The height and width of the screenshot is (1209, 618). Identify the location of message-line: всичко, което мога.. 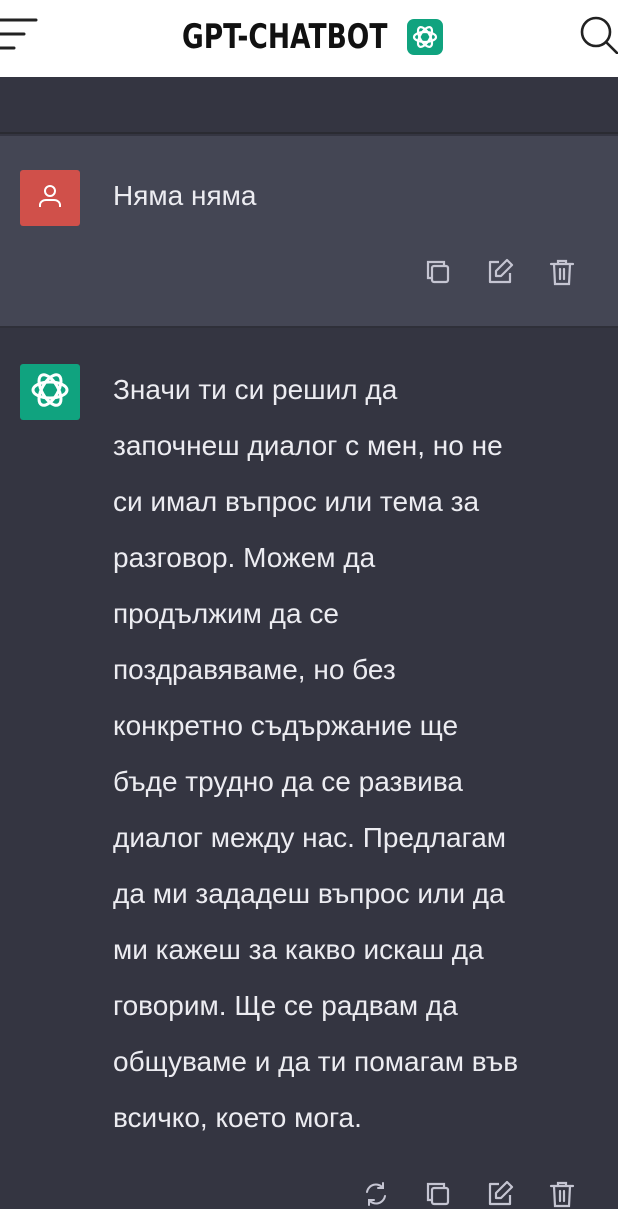
(237, 1117).